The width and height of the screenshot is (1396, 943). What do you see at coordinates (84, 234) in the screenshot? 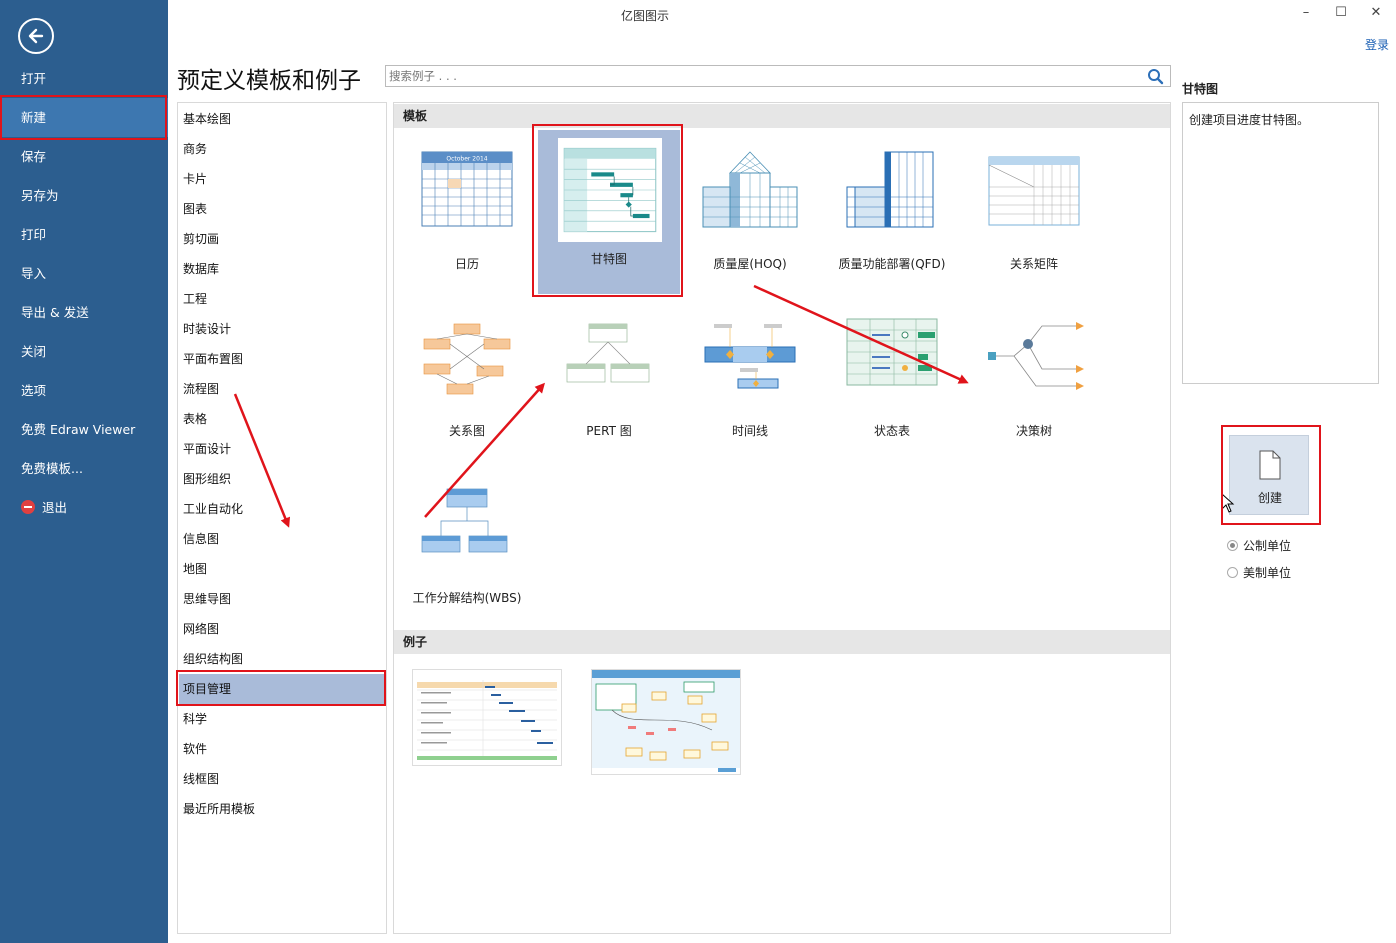
I see `sidebar-item-print: 打印` at bounding box center [84, 234].